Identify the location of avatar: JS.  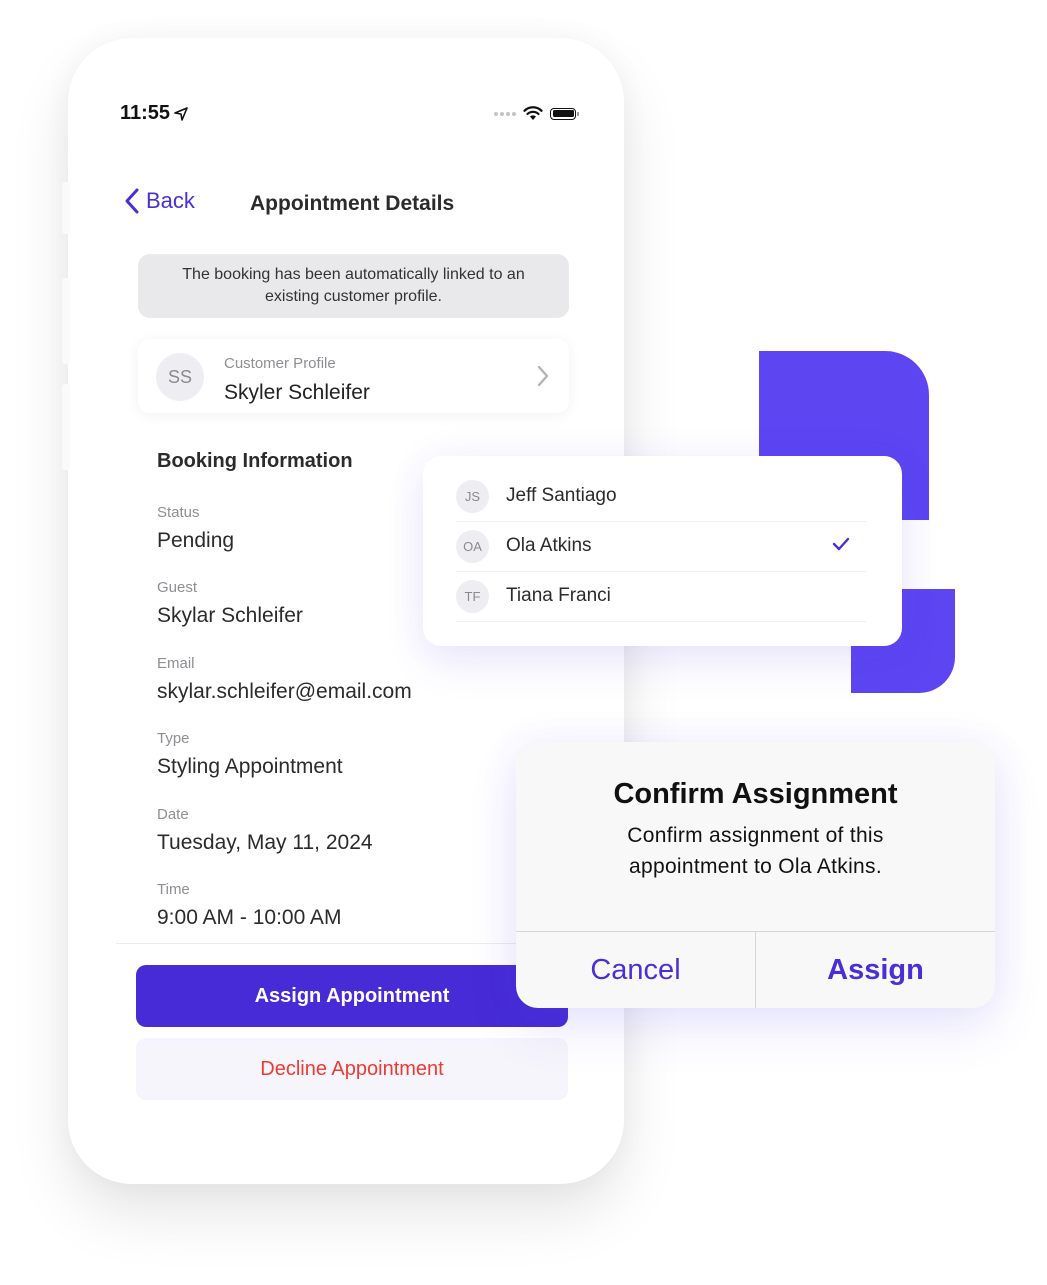
(472, 496).